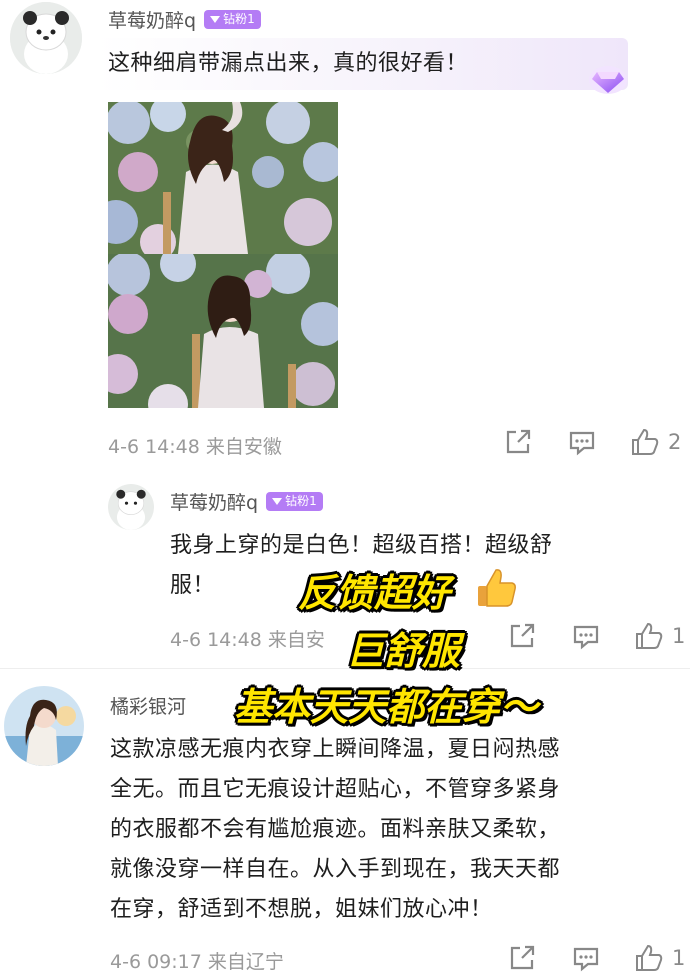 The width and height of the screenshot is (690, 978). What do you see at coordinates (193, 585) in the screenshot?
I see `reply-text-line-2: 服！` at bounding box center [193, 585].